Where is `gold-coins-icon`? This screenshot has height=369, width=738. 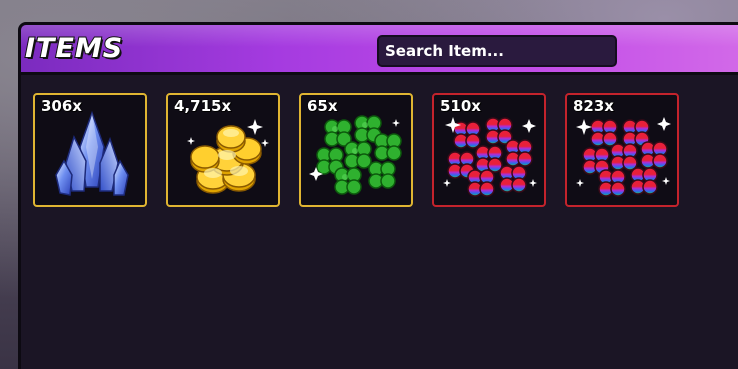 gold-coins-icon is located at coordinates (228, 156).